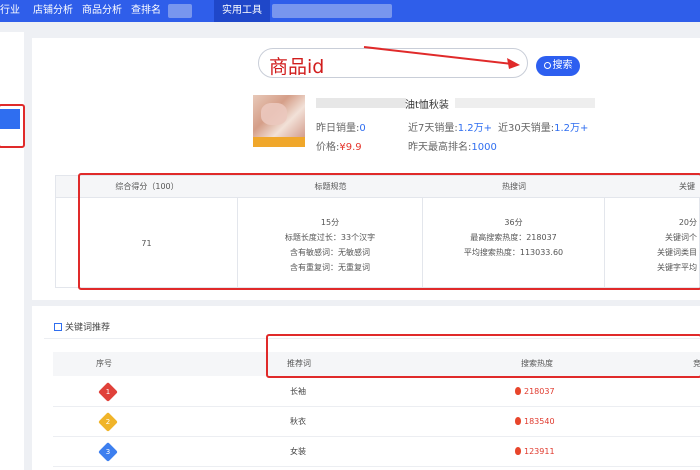 The width and height of the screenshot is (700, 470). Describe the element at coordinates (328, 147) in the screenshot. I see `stat-label: 价格:` at that location.